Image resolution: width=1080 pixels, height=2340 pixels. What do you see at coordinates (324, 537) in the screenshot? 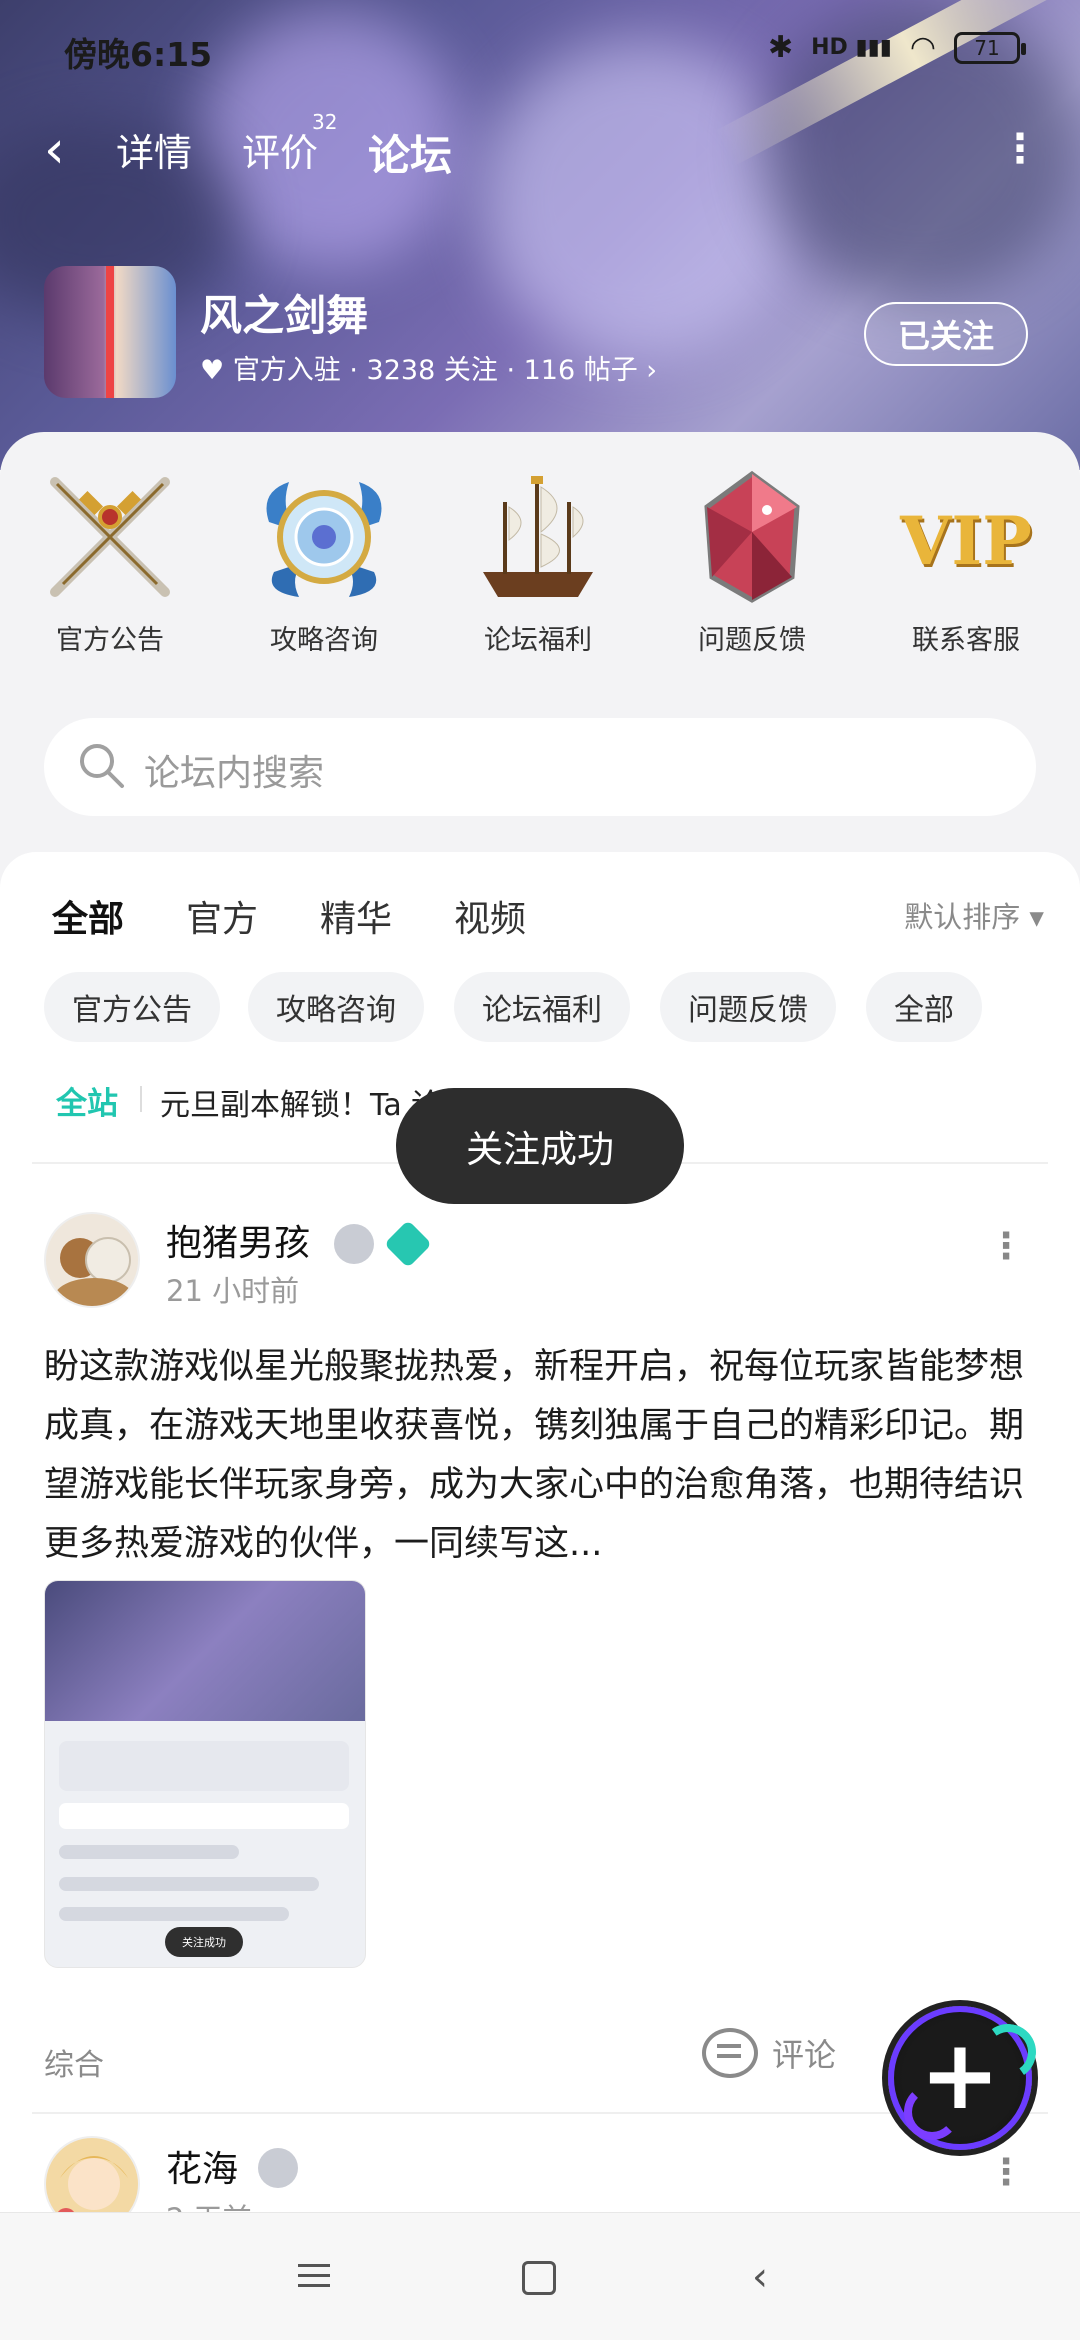
I see `crystal-orb-icon` at bounding box center [324, 537].